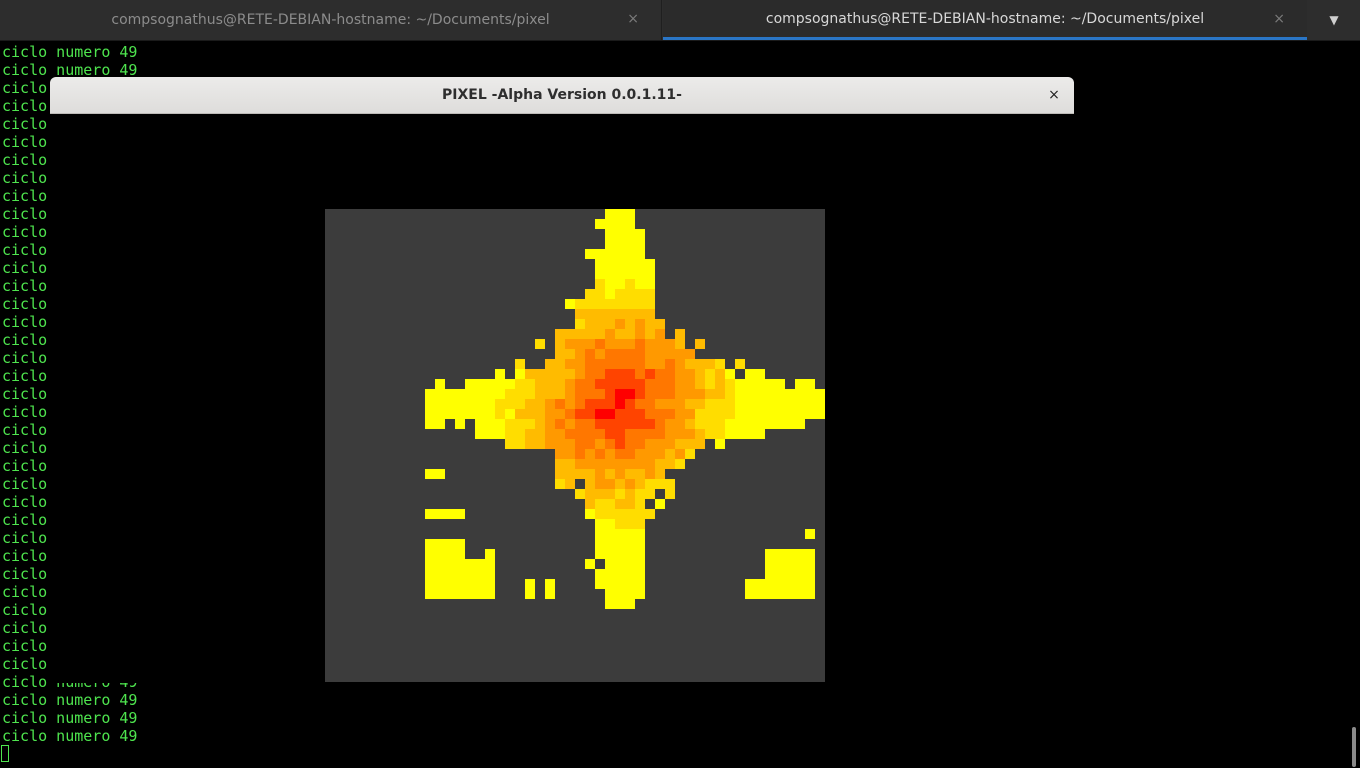 The width and height of the screenshot is (1360, 768). Describe the element at coordinates (5, 753) in the screenshot. I see `terminal-cursor` at that location.